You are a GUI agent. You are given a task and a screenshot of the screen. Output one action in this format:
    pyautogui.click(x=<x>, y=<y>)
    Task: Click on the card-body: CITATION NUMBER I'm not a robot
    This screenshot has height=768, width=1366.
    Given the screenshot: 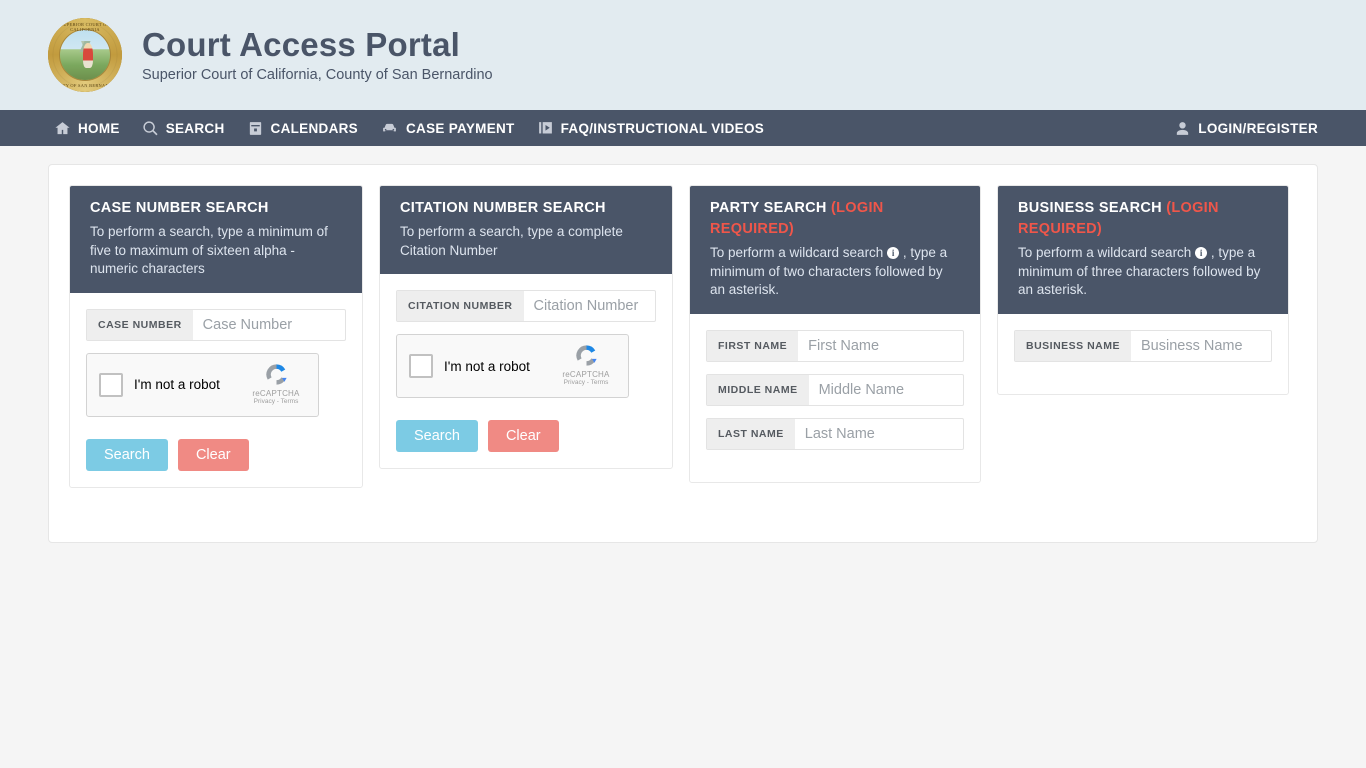 What is the action you would take?
    pyautogui.click(x=526, y=371)
    